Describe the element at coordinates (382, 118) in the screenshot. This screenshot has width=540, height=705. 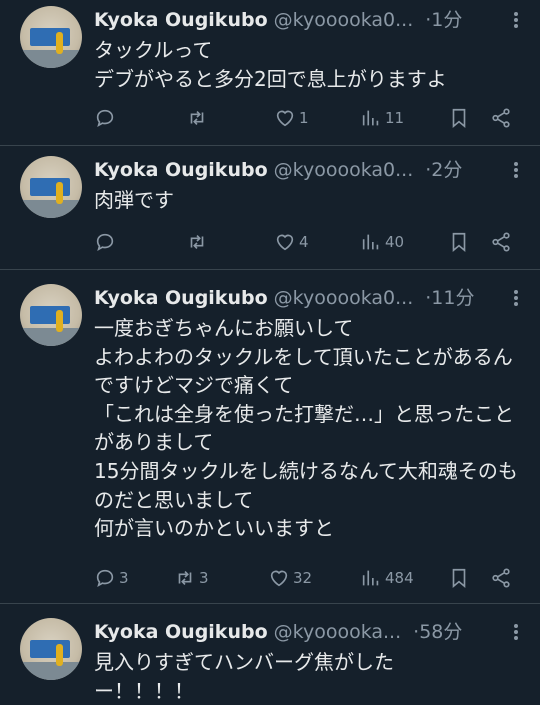
I see `views-button: 11` at that location.